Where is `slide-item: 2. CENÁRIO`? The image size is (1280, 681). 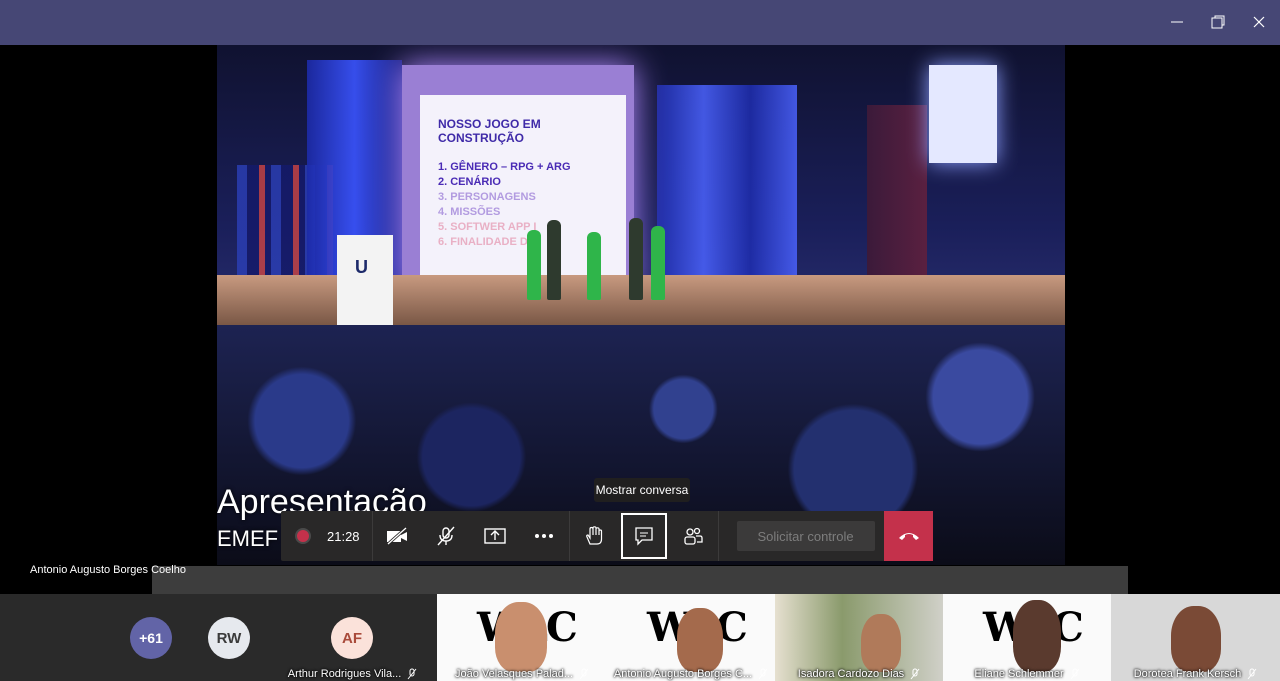 slide-item: 2. CENÁRIO is located at coordinates (469, 182).